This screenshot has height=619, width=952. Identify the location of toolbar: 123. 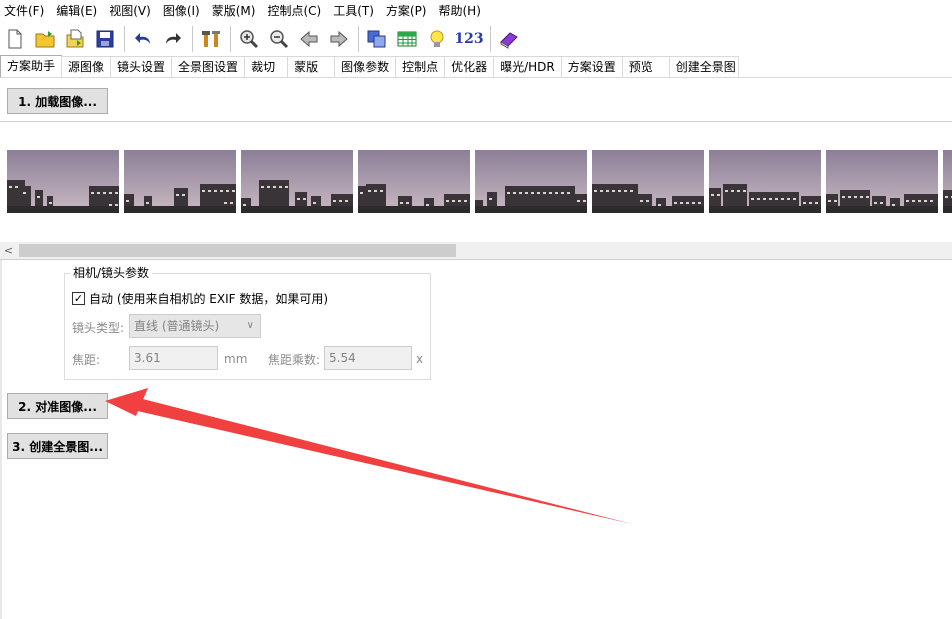
(476, 39).